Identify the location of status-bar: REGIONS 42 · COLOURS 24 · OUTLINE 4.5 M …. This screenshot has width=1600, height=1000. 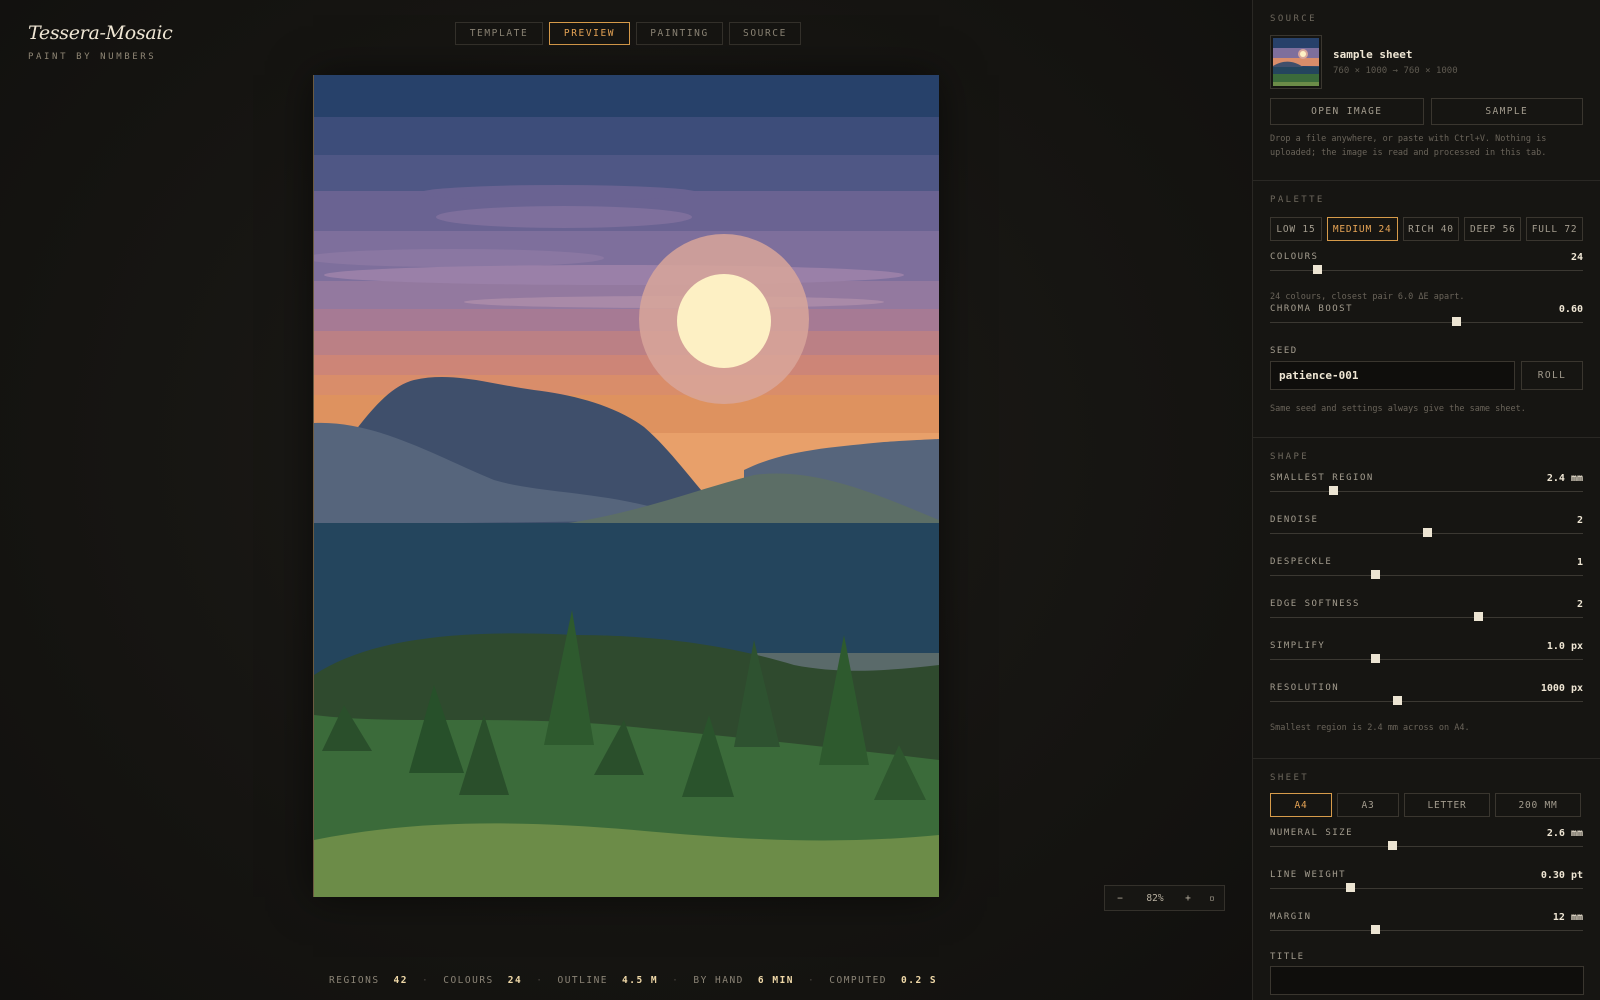
(633, 980).